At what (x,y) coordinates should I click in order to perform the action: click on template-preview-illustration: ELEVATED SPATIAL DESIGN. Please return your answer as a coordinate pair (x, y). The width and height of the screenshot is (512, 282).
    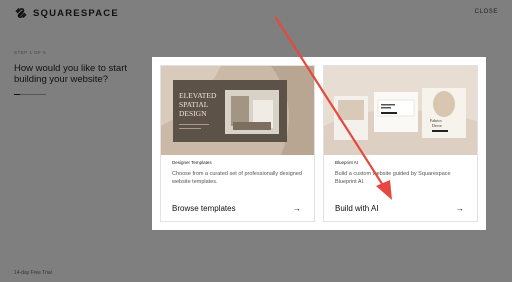
    Looking at the image, I should click on (237, 110).